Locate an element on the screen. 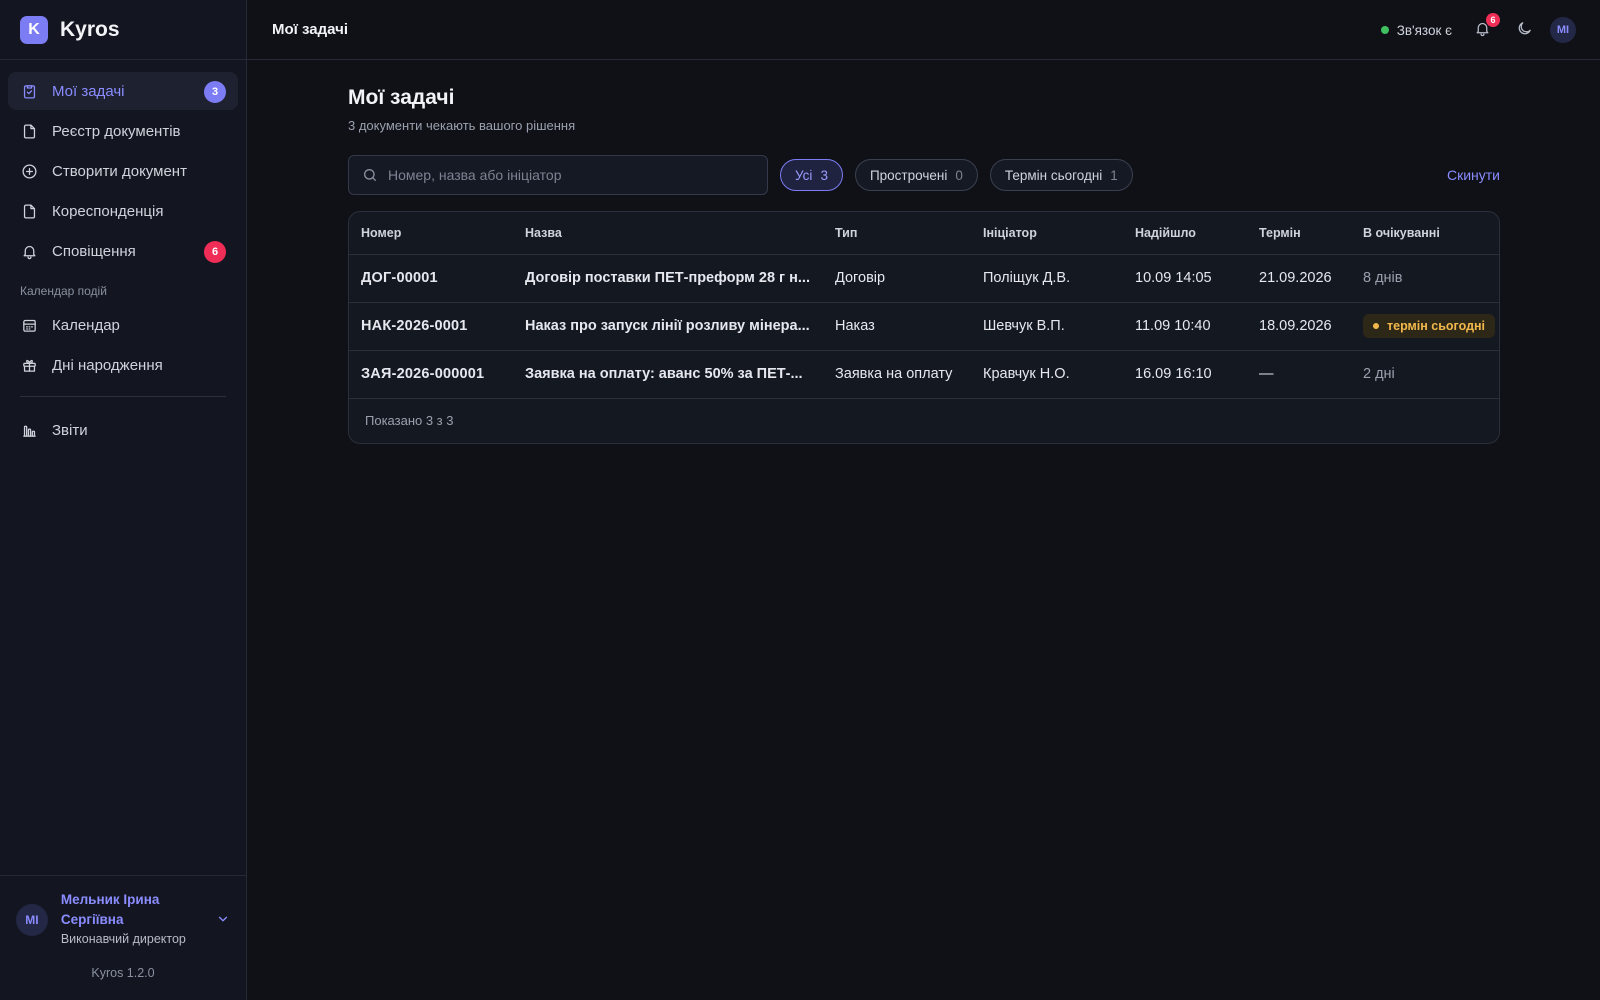 This screenshot has width=1600, height=1000. moon-icon is located at coordinates (1524, 30).